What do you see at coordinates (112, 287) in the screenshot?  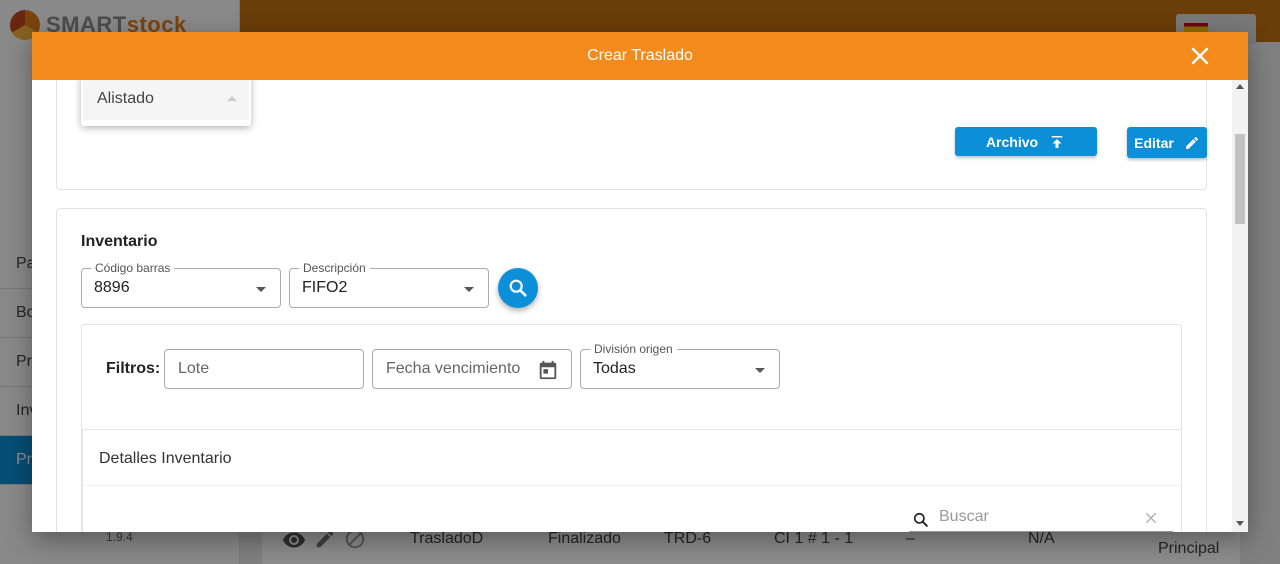 I see `codigo-barras-value: 8896` at bounding box center [112, 287].